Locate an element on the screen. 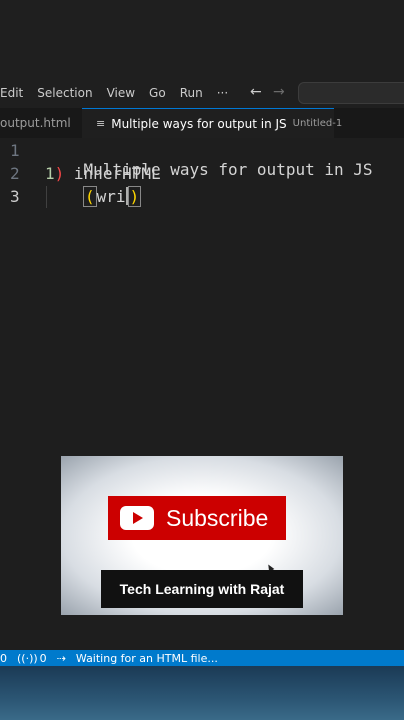 The height and width of the screenshot is (720, 404). port-count: 0 is located at coordinates (43, 658).